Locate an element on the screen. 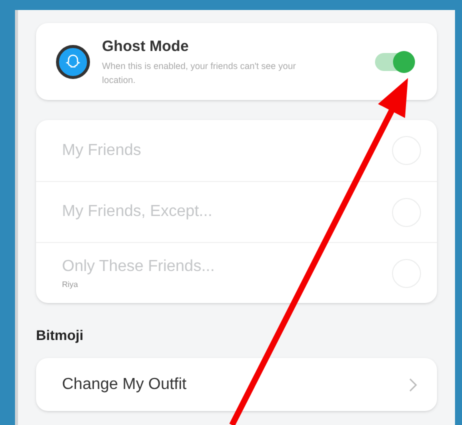  ghost-mode-title: Ghost Mode is located at coordinates (146, 47).